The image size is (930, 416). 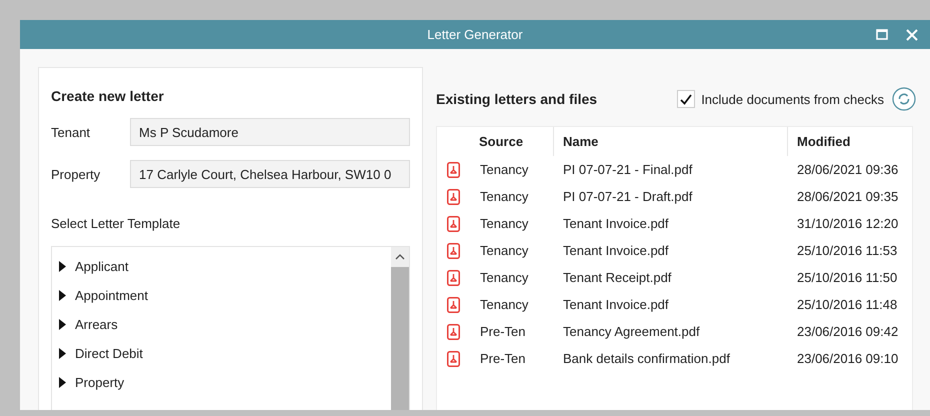 I want to click on table-cell-text: Bank details confirmation.pdf, so click(x=646, y=358).